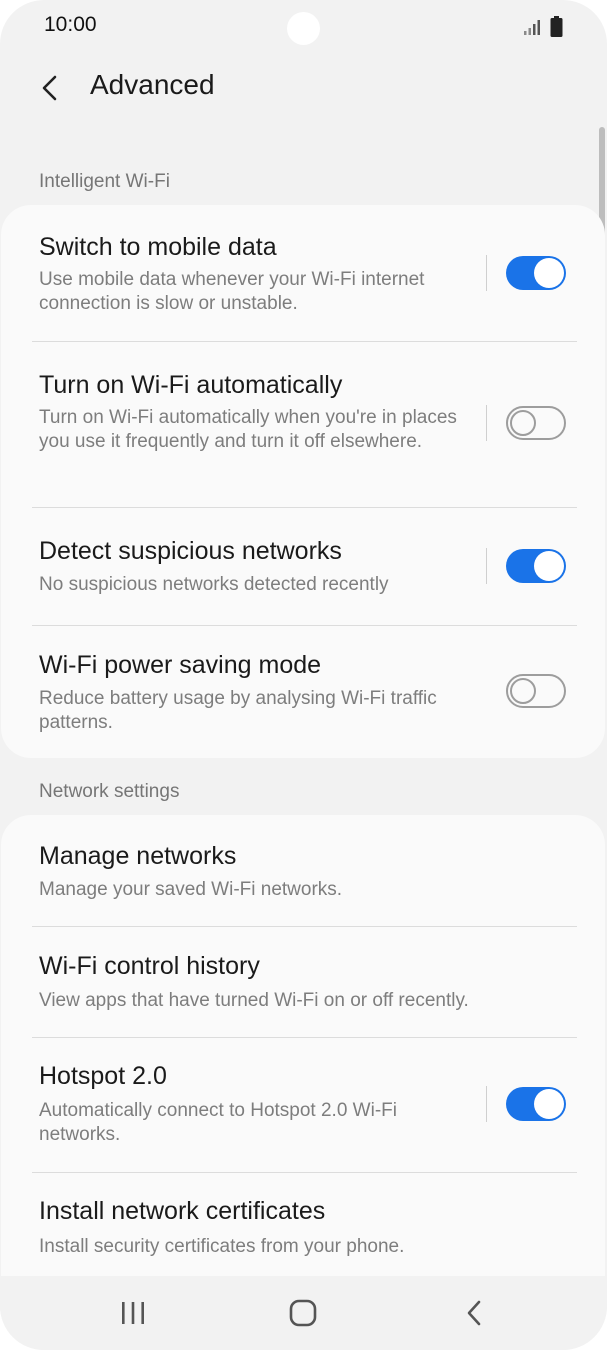  I want to click on back-button, so click(50, 88).